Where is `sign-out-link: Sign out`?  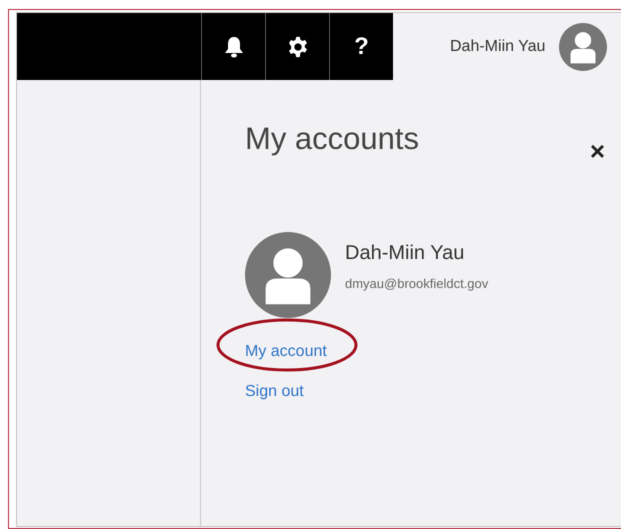 sign-out-link: Sign out is located at coordinates (274, 391).